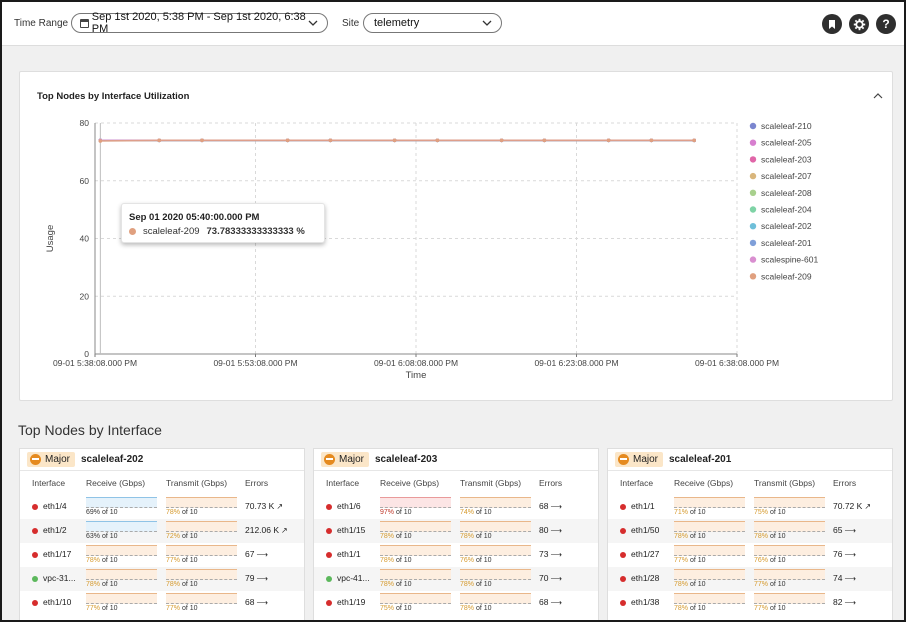 This screenshot has height=622, width=906. Describe the element at coordinates (313, 23) in the screenshot. I see `chevron-down-icon` at that location.